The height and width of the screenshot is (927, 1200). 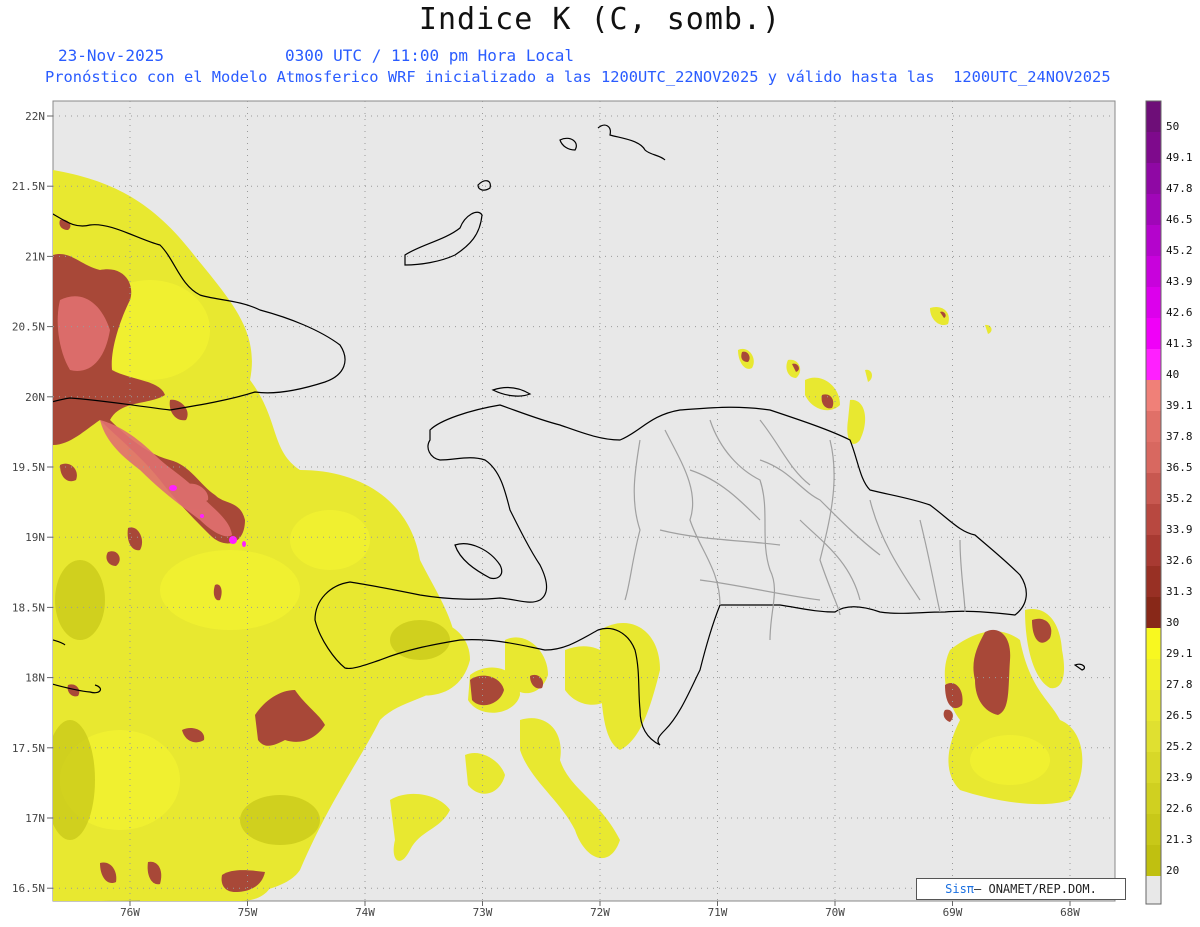 What do you see at coordinates (1172, 622) in the screenshot?
I see `colorbar-label: 30` at bounding box center [1172, 622].